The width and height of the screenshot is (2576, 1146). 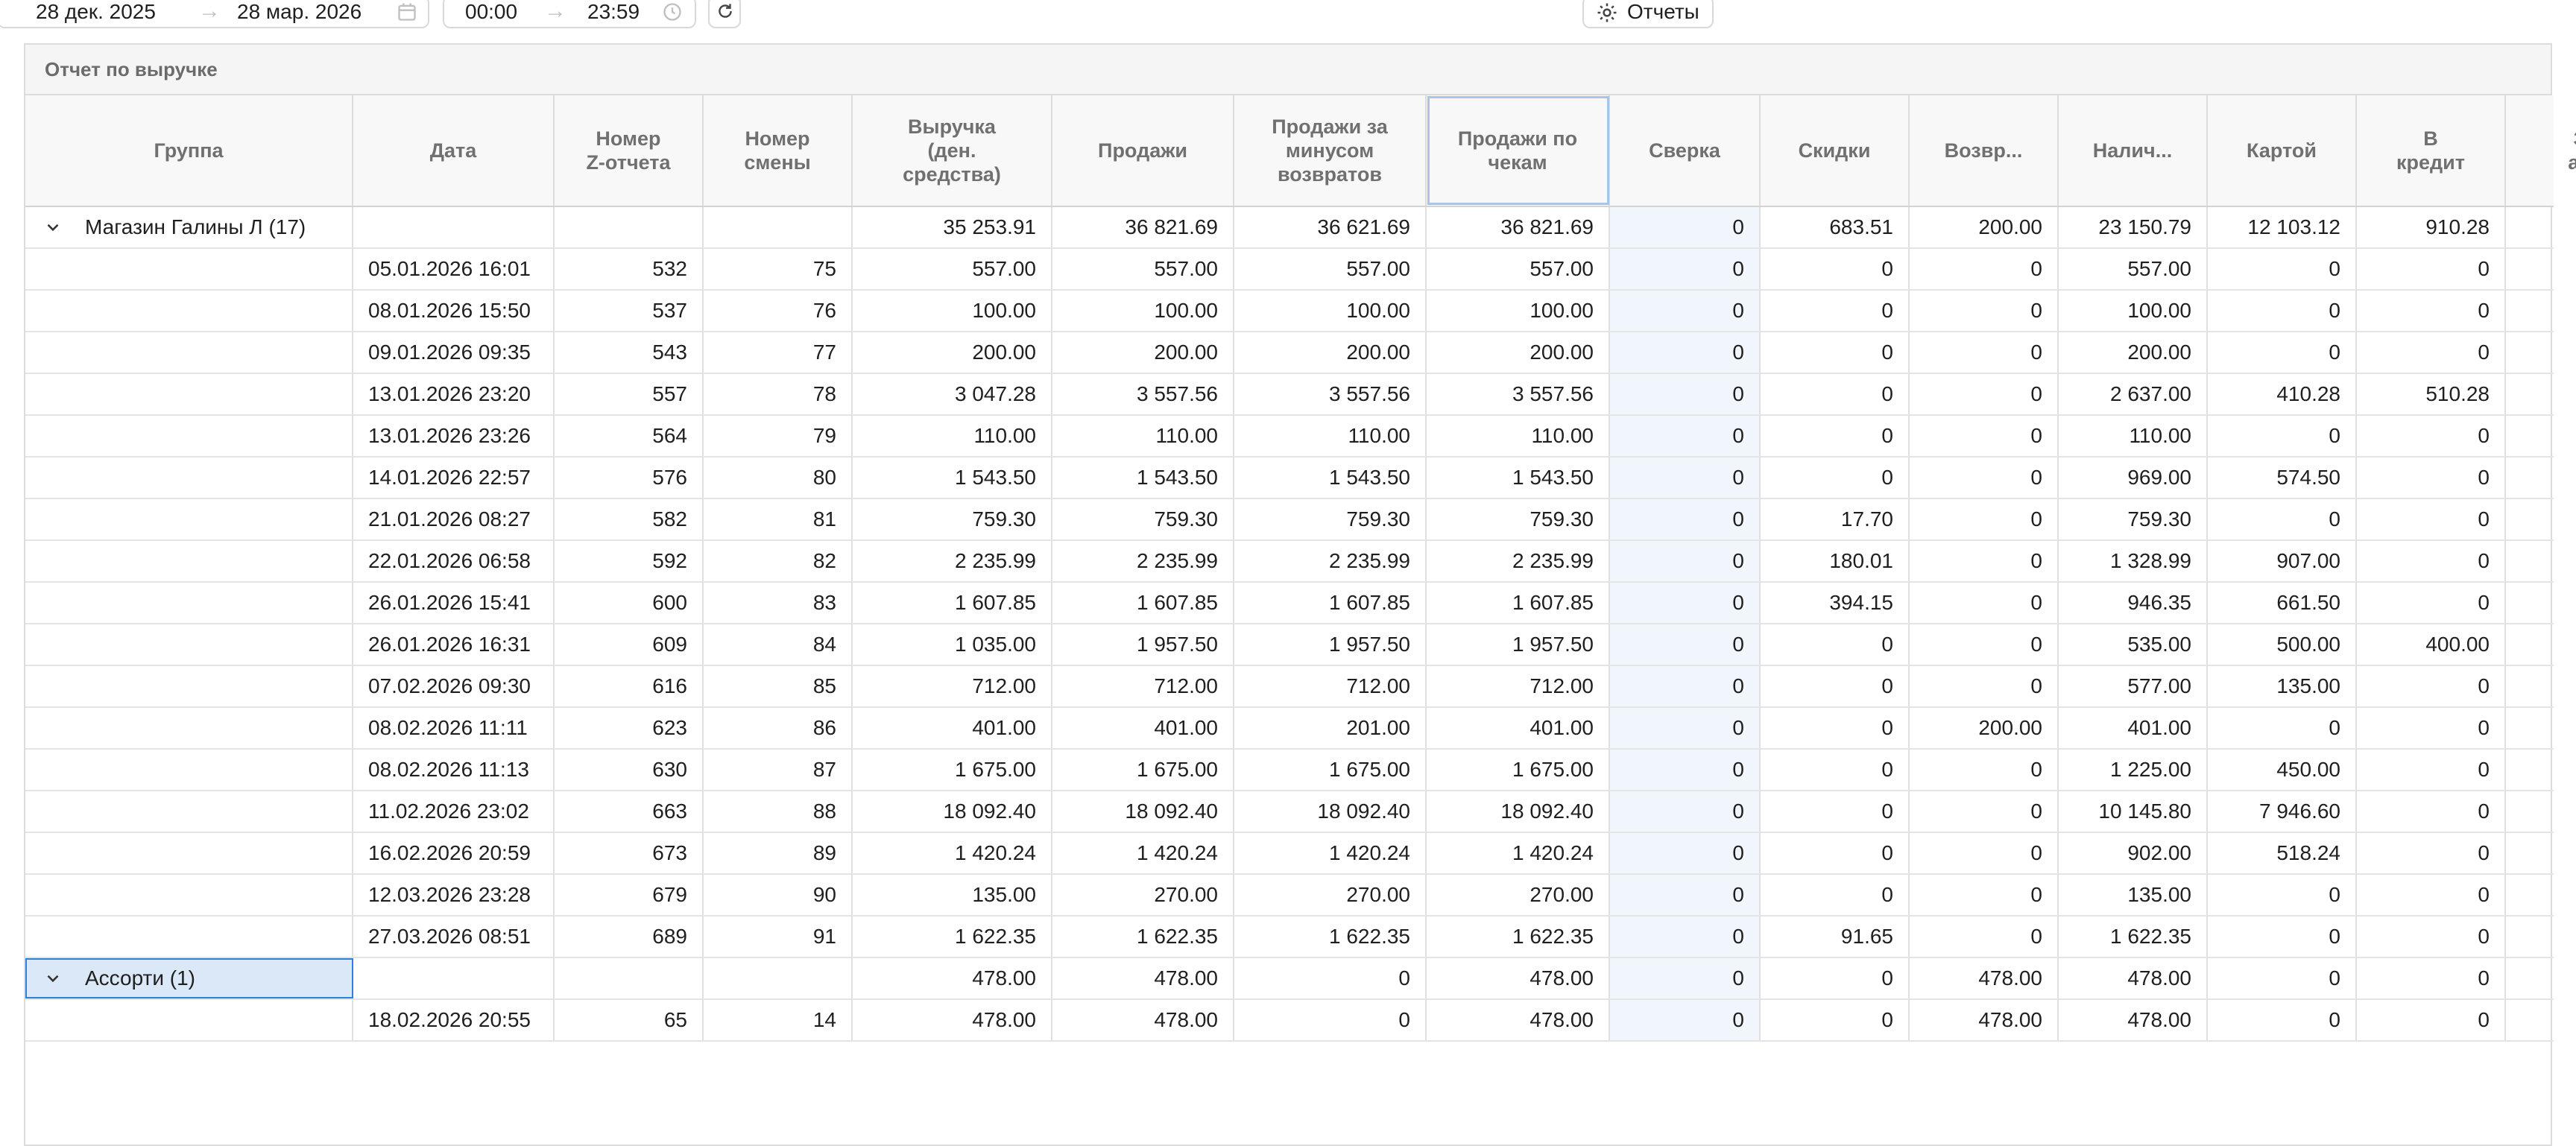 I want to click on cell-sales-by-receipts: 2 235.99, so click(x=1519, y=561).